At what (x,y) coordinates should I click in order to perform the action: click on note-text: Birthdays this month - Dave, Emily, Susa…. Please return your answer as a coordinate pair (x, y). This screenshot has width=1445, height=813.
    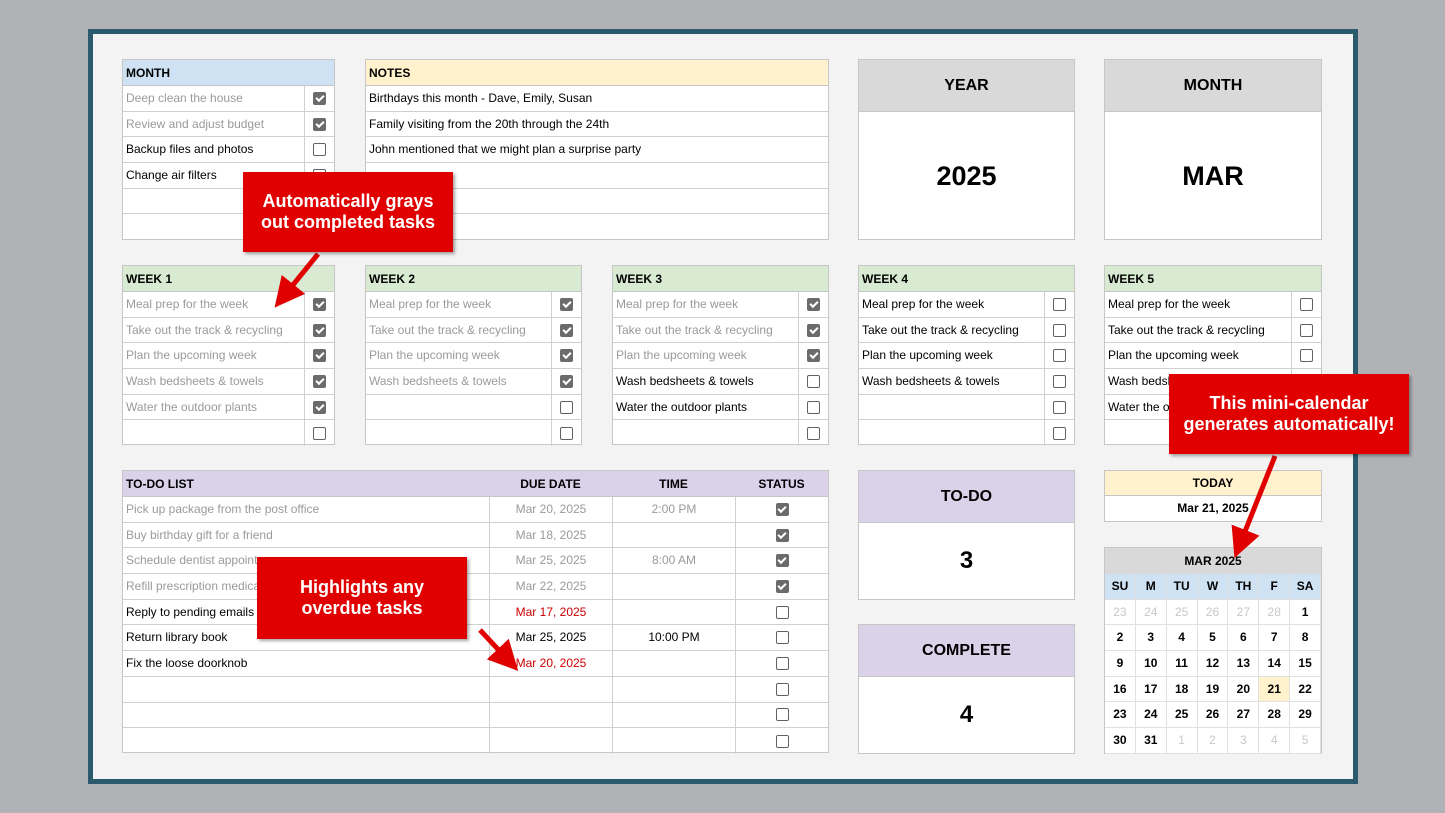
    Looking at the image, I should click on (597, 98).